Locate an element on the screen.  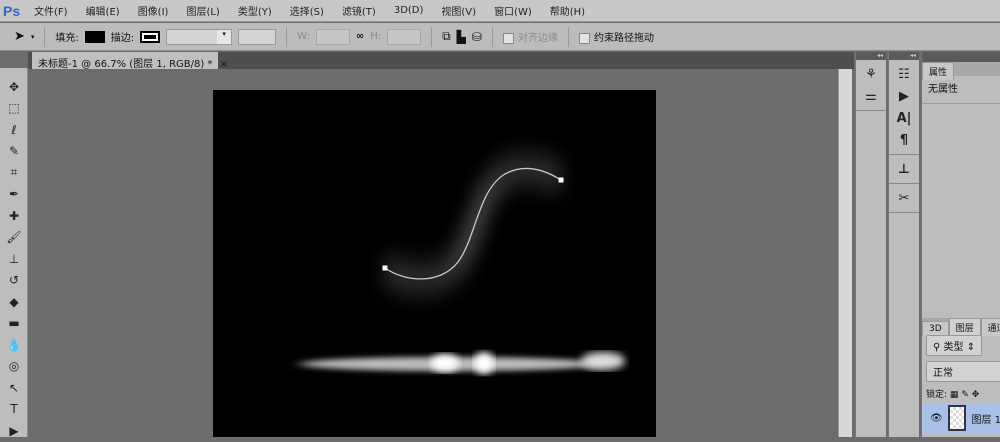
quick-select-icon: ✎ is located at coordinates (14, 152).